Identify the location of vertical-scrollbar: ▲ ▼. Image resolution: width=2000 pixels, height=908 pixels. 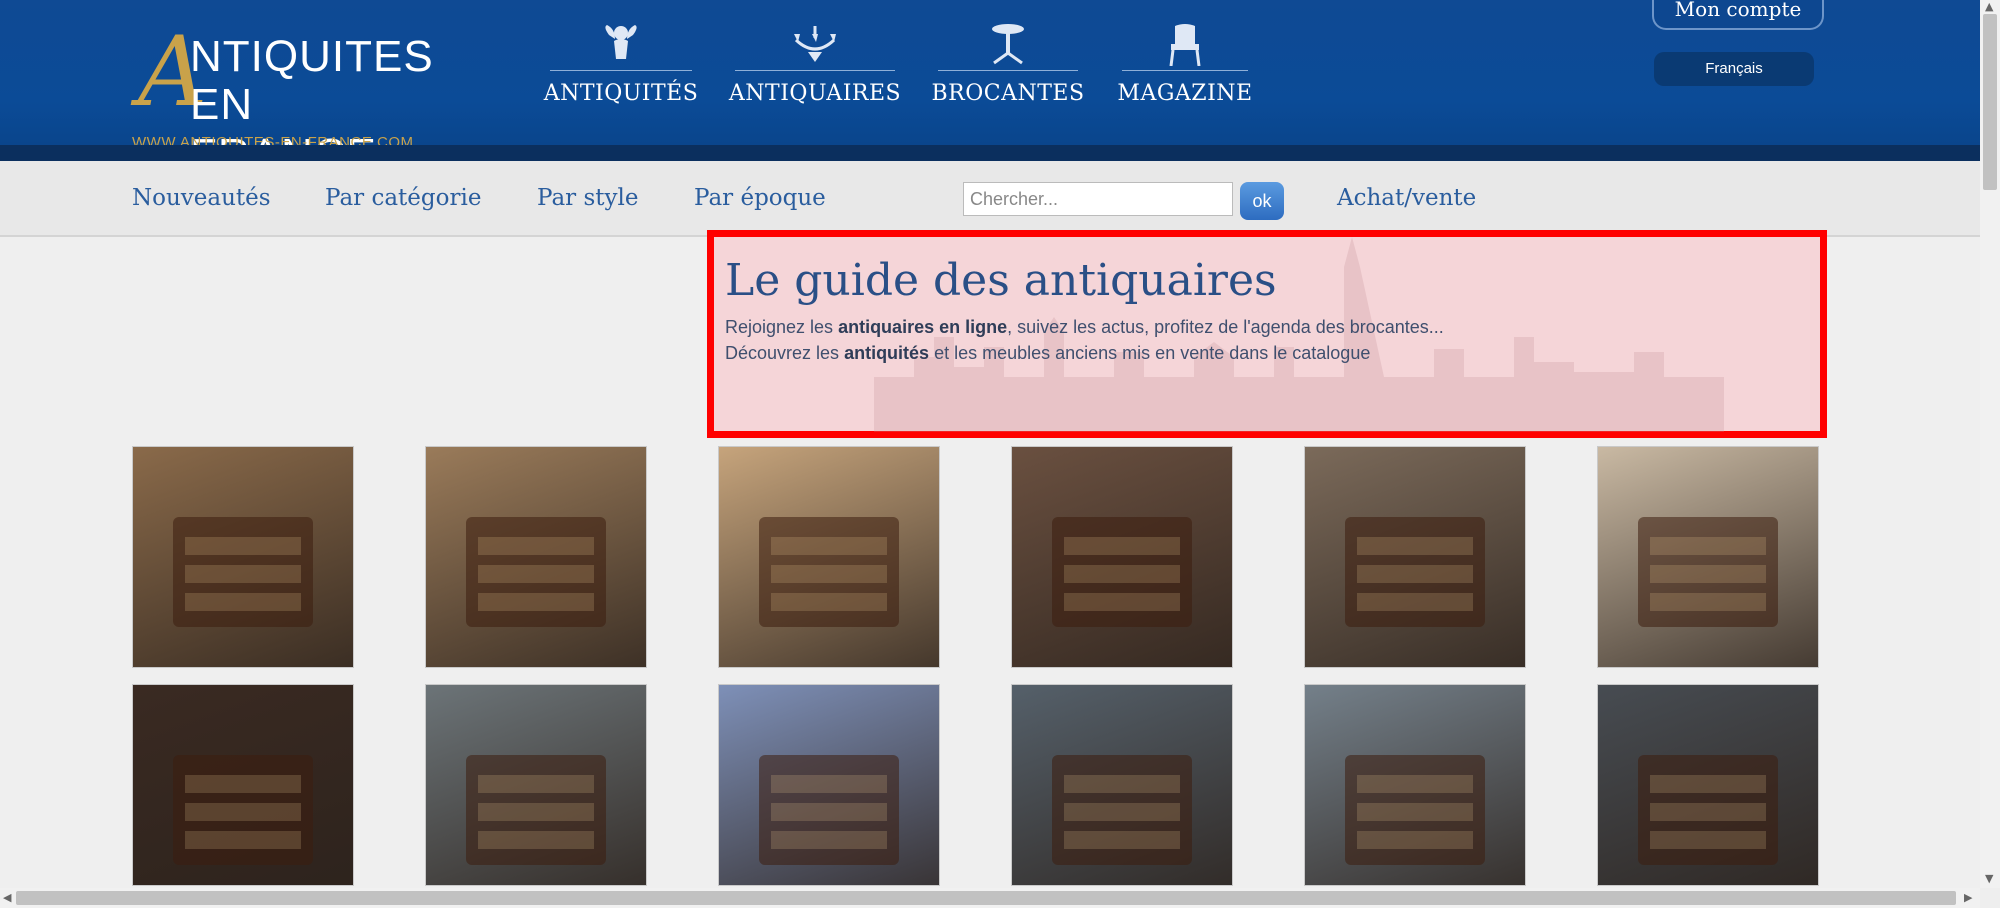
(1990, 444).